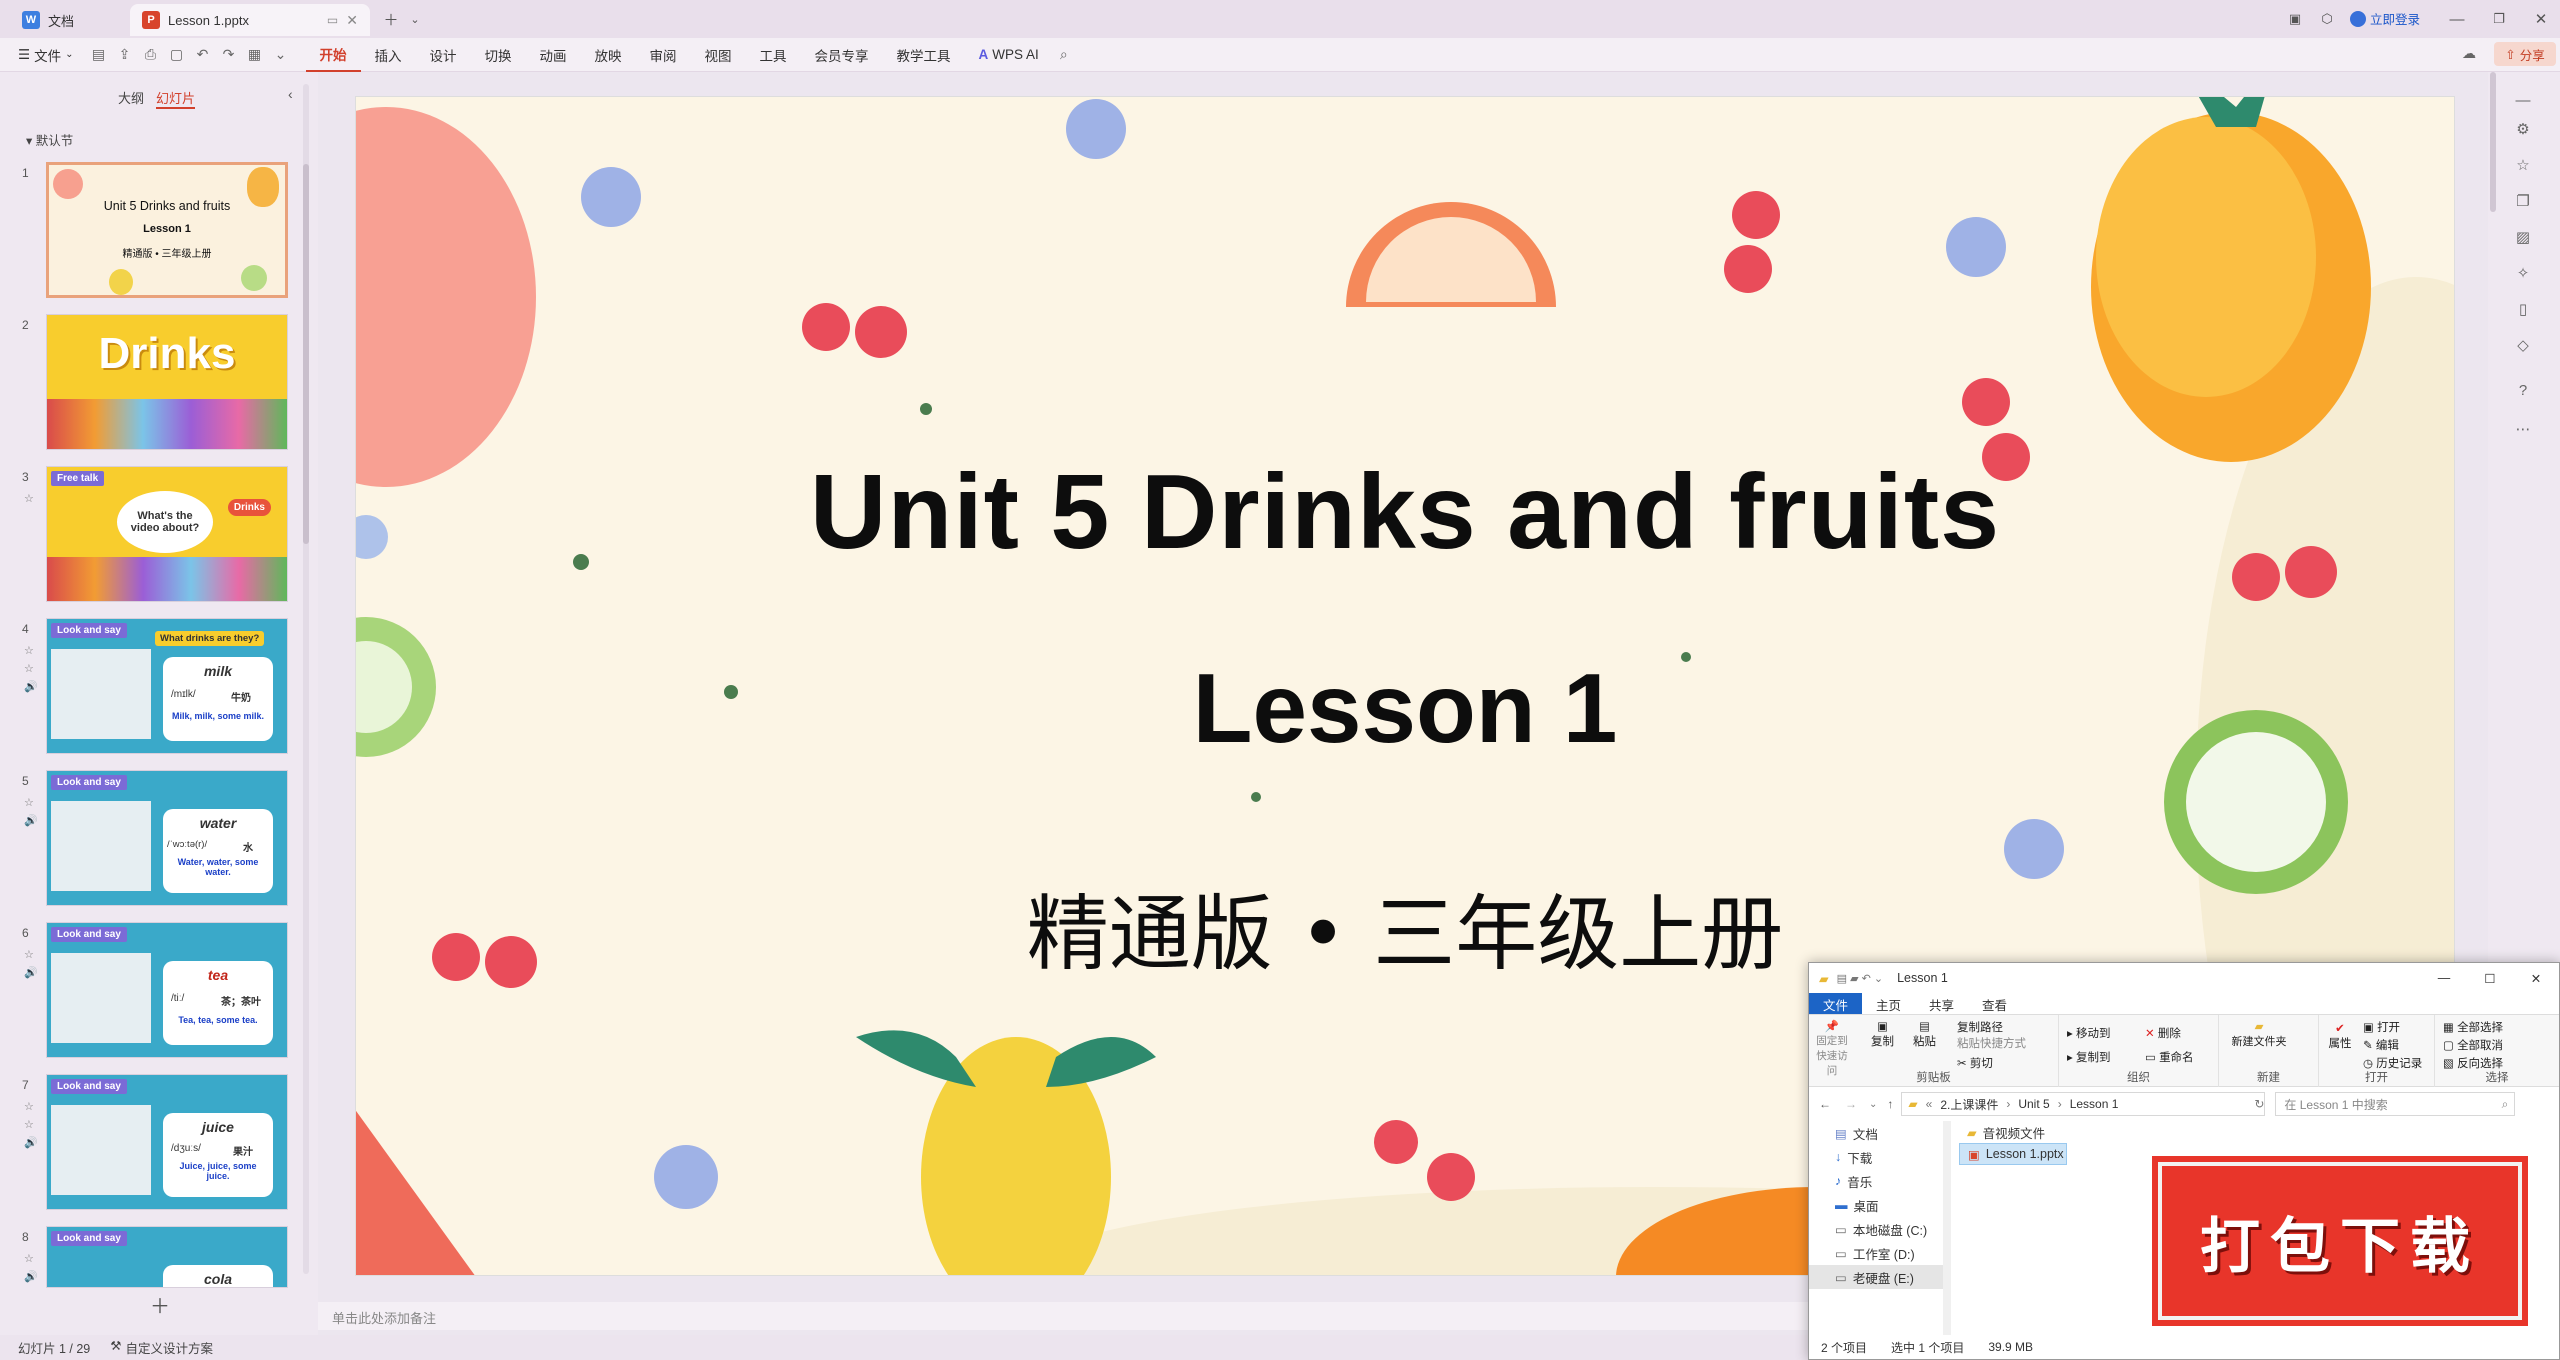  I want to click on menu-home: 开始, so click(333, 55).